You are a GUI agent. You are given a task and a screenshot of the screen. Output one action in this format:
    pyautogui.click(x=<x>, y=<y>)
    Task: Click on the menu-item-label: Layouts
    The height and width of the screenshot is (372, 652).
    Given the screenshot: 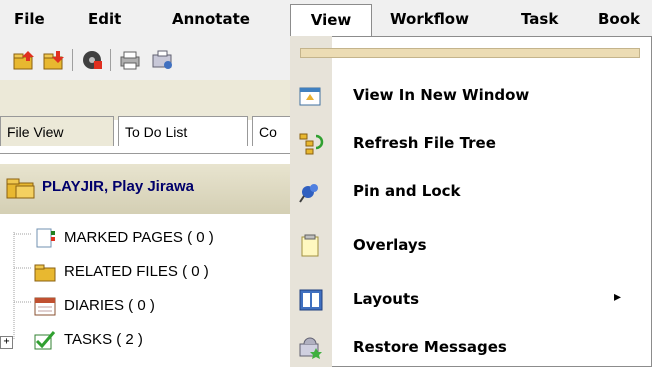 What is the action you would take?
    pyautogui.click(x=386, y=299)
    